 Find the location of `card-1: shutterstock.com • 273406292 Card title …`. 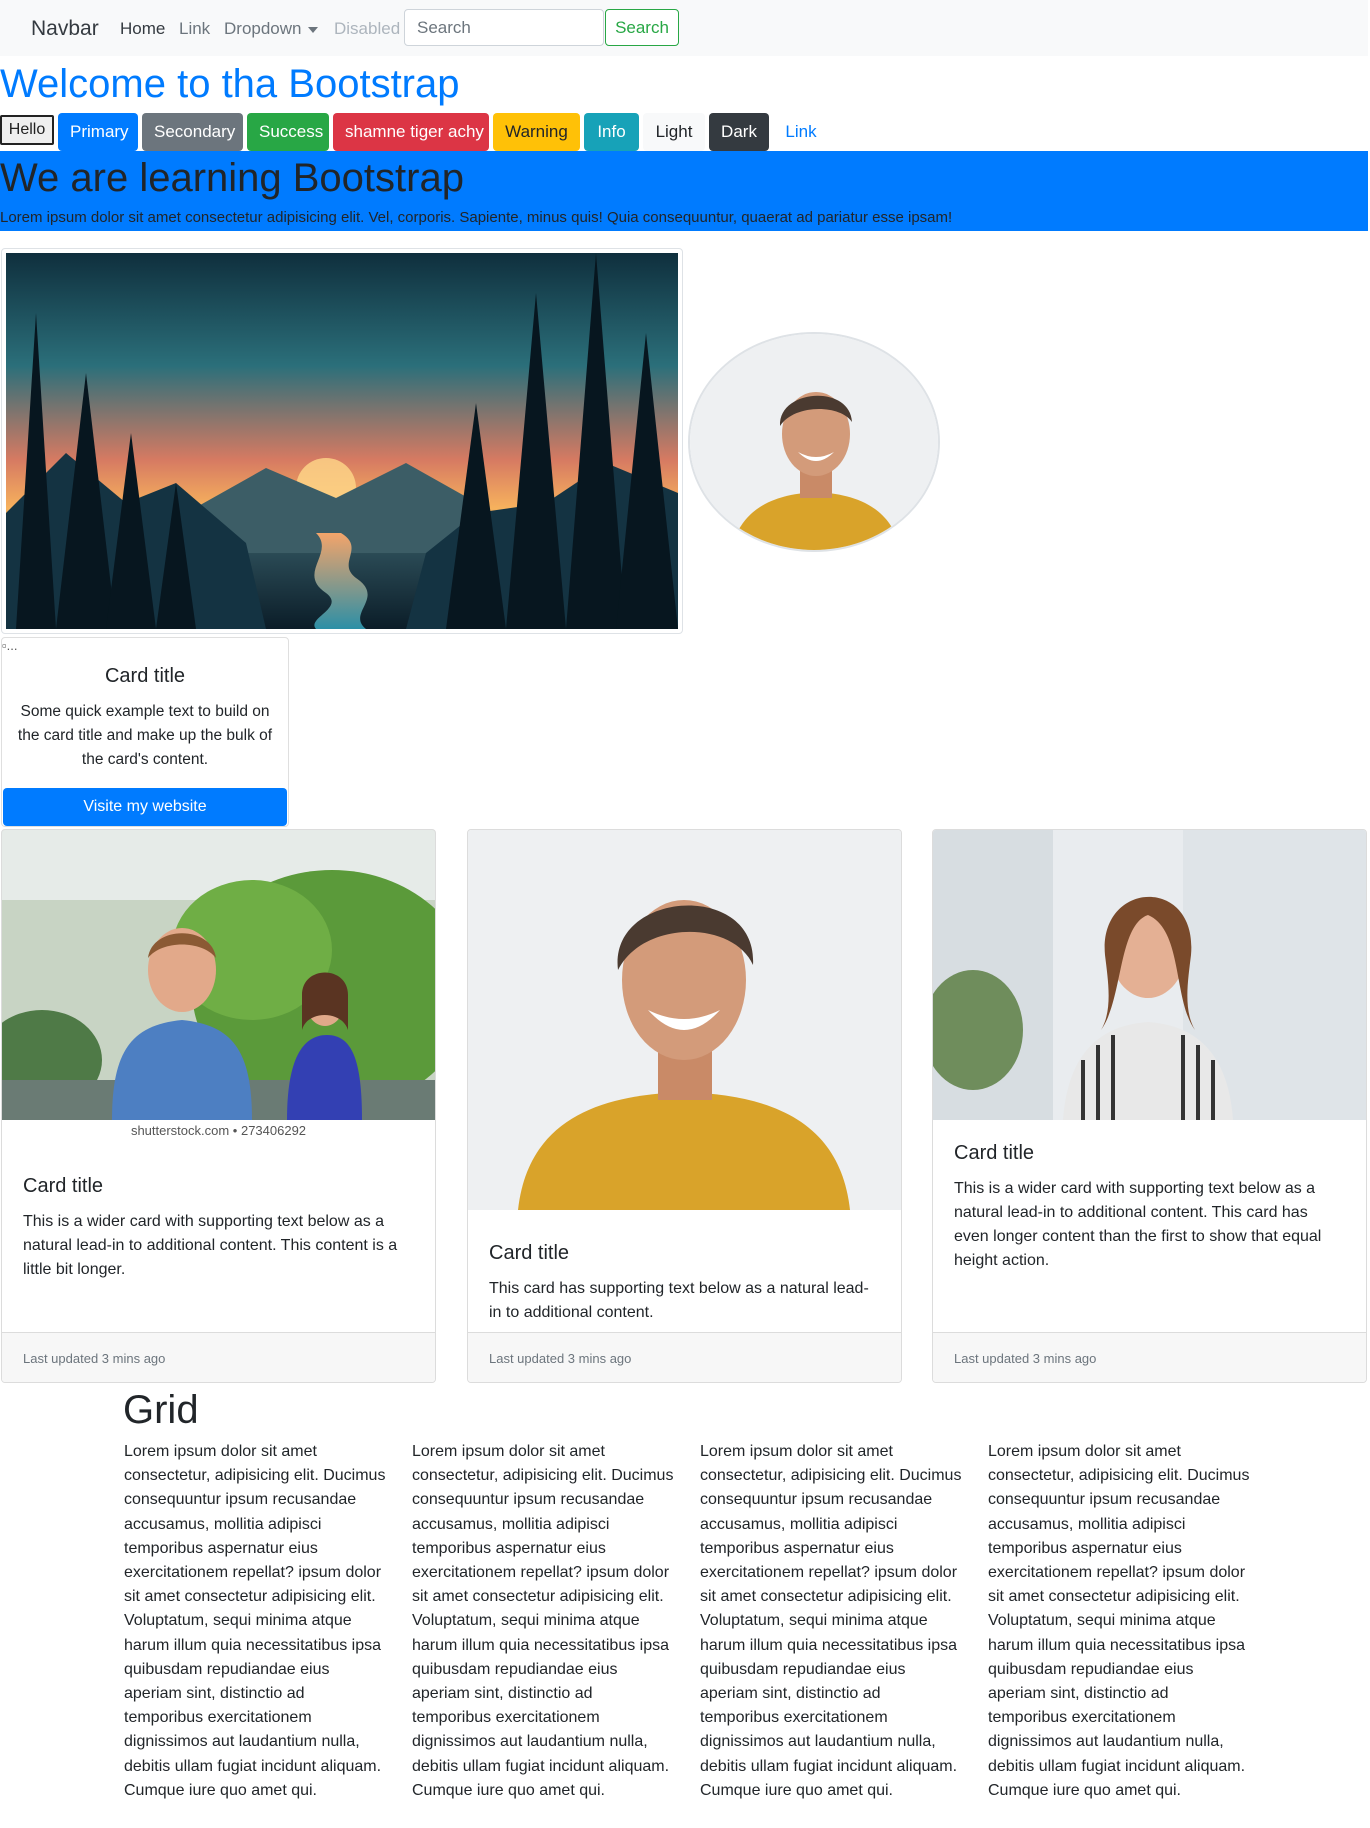

card-1: shutterstock.com • 273406292 Card title … is located at coordinates (218, 1106).